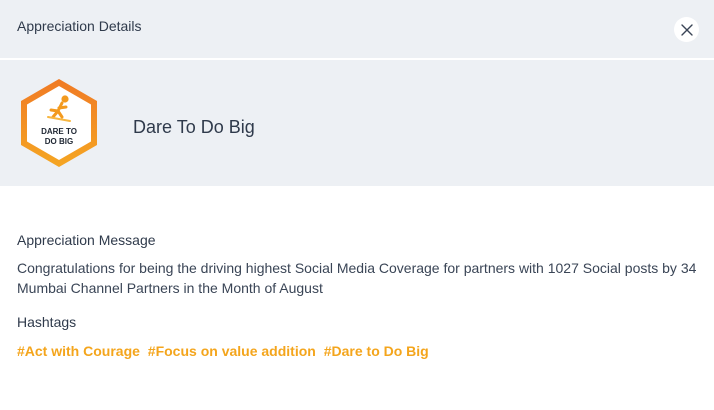 This screenshot has height=410, width=714. Describe the element at coordinates (86, 240) in the screenshot. I see `message-label: Appreciation Message` at that location.